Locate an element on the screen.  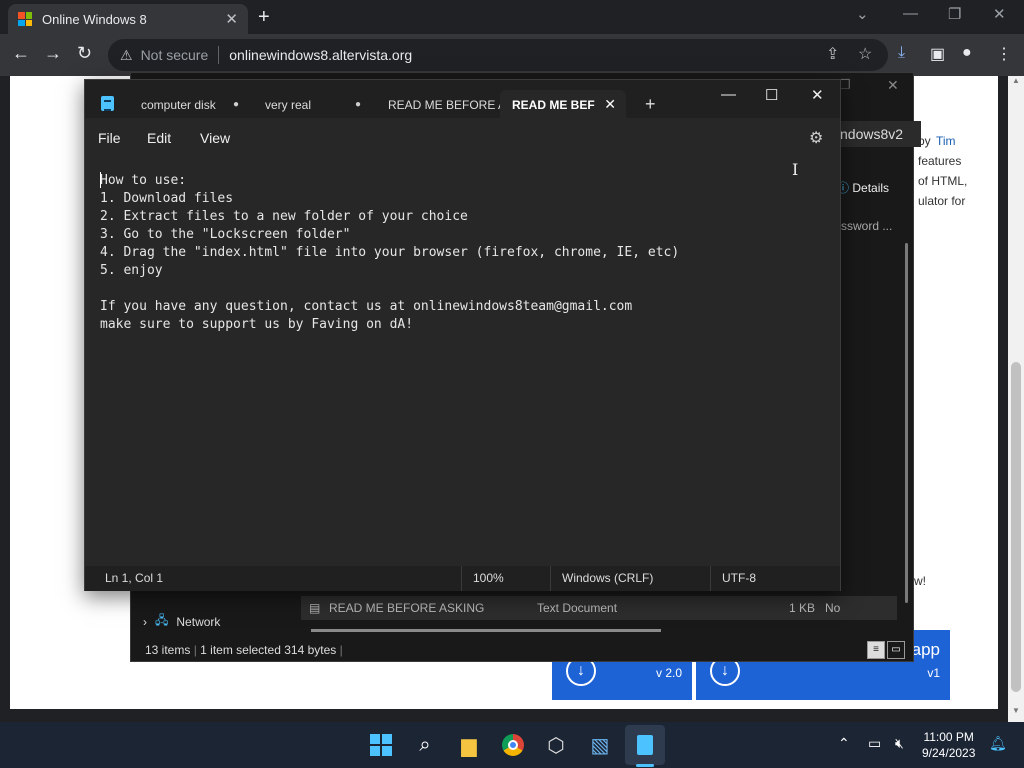
nav-item-network: › 🖧 Network is located at coordinates (181, 621).